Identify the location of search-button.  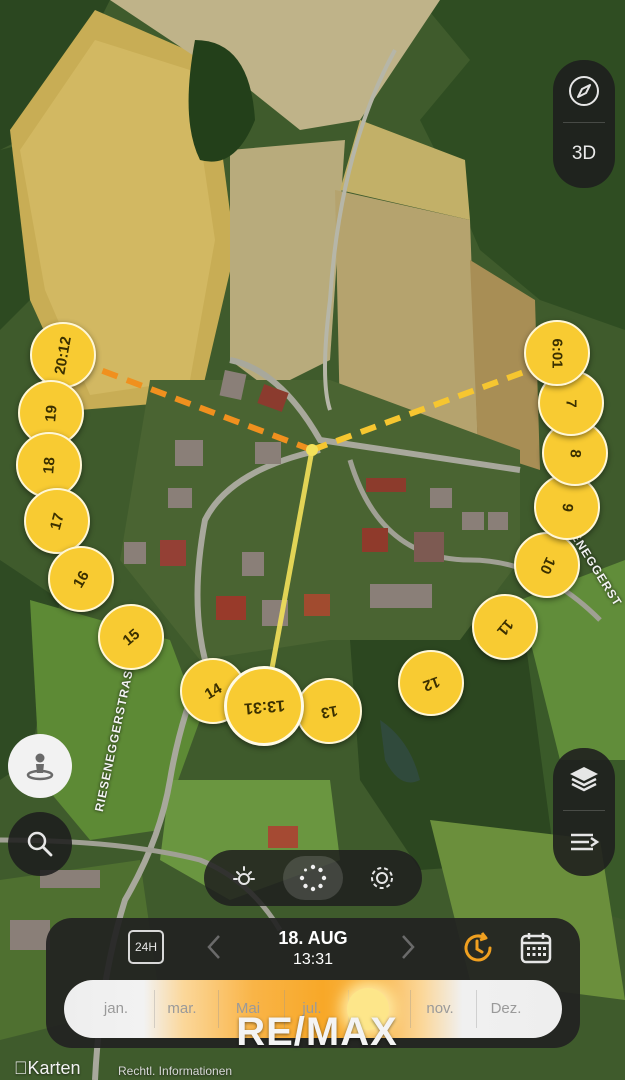
(40, 844).